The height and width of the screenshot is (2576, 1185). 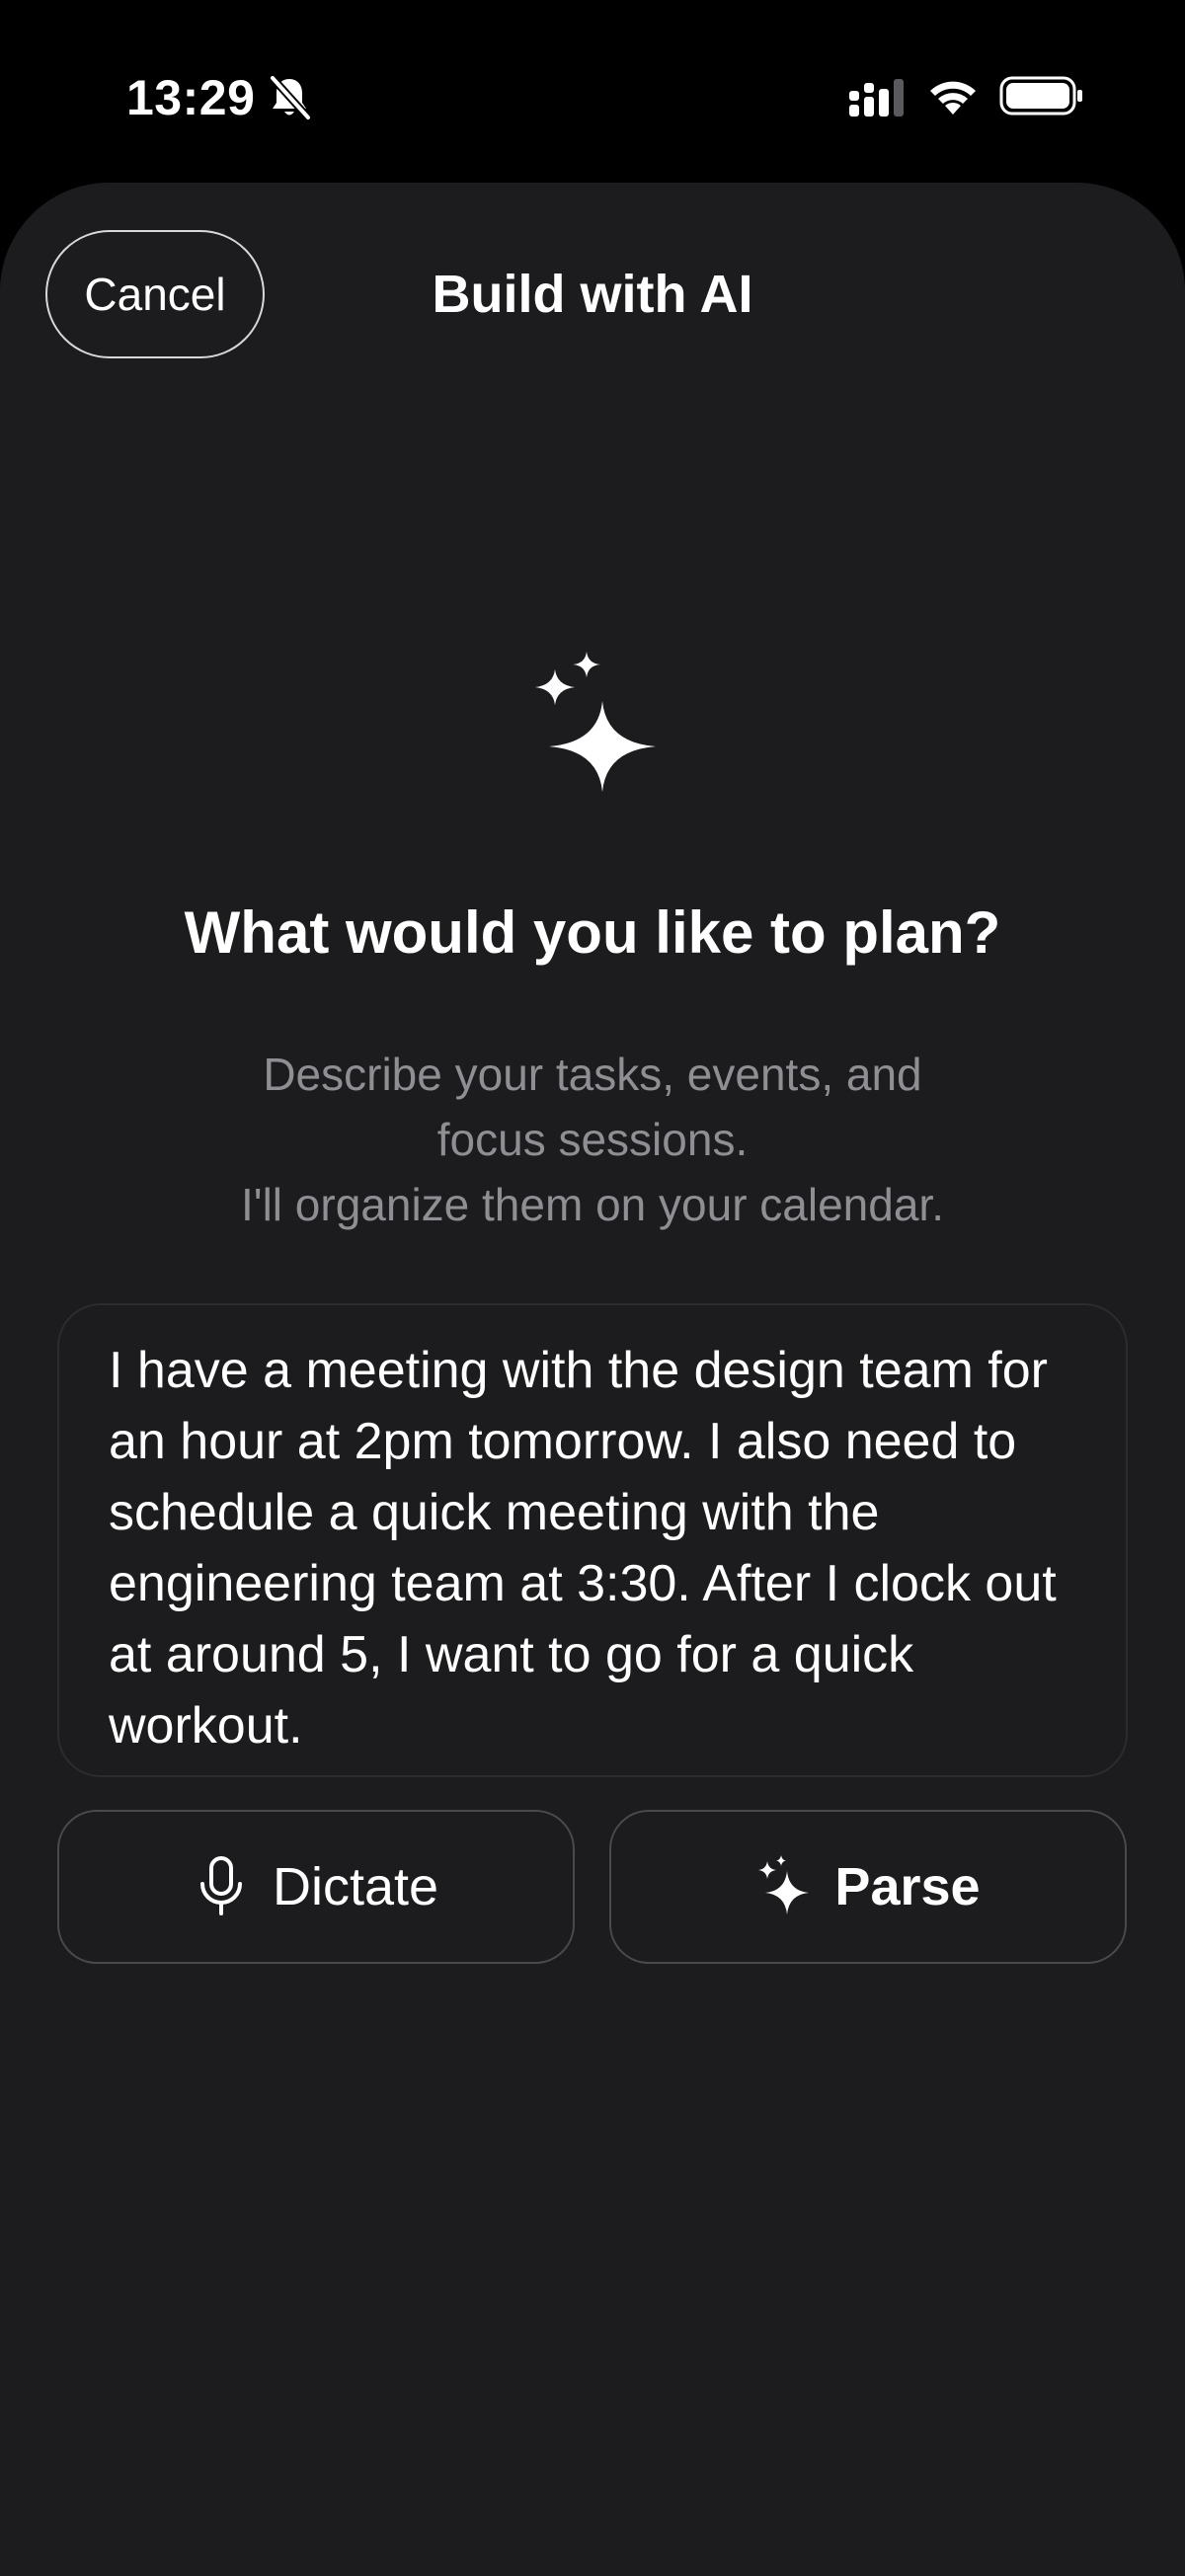 What do you see at coordinates (953, 98) in the screenshot?
I see `wifi-icon` at bounding box center [953, 98].